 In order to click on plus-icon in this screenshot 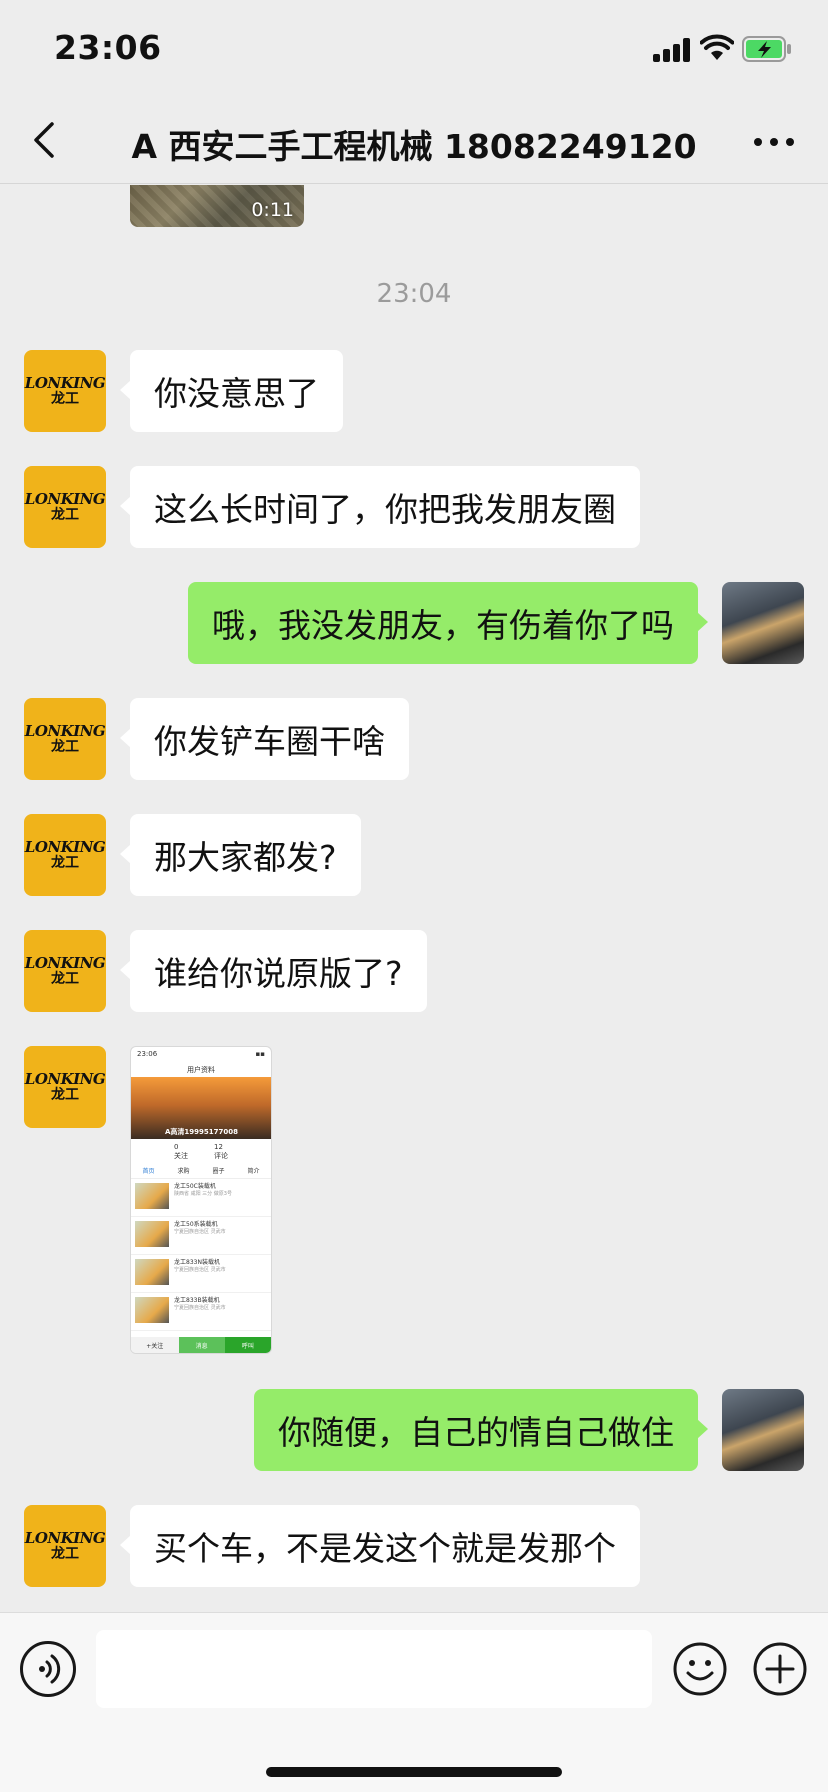, I will do `click(780, 1669)`.